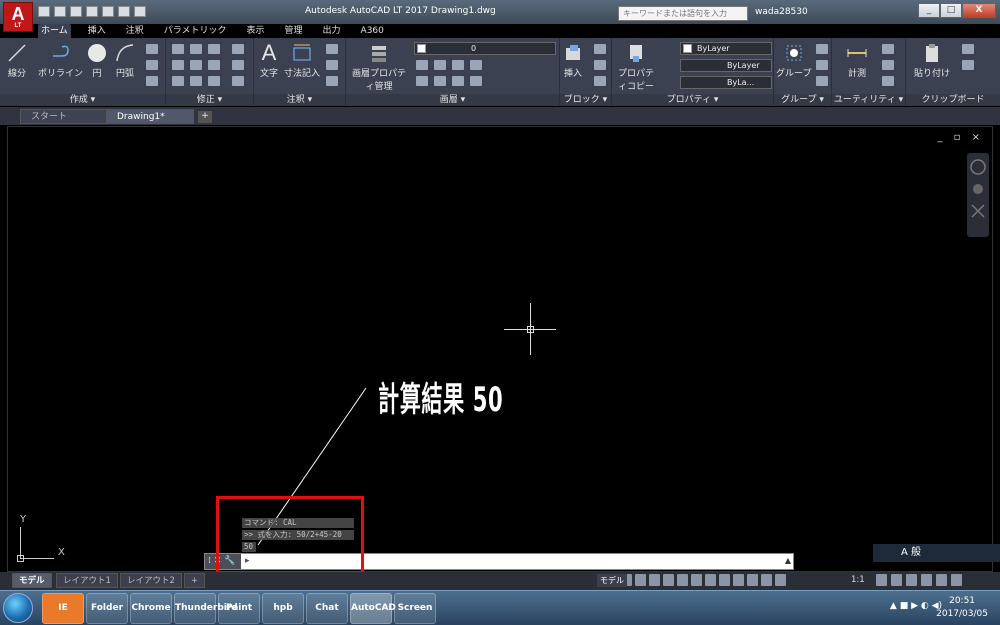  What do you see at coordinates (440, 81) in the screenshot?
I see `layer-previous-icon` at bounding box center [440, 81].